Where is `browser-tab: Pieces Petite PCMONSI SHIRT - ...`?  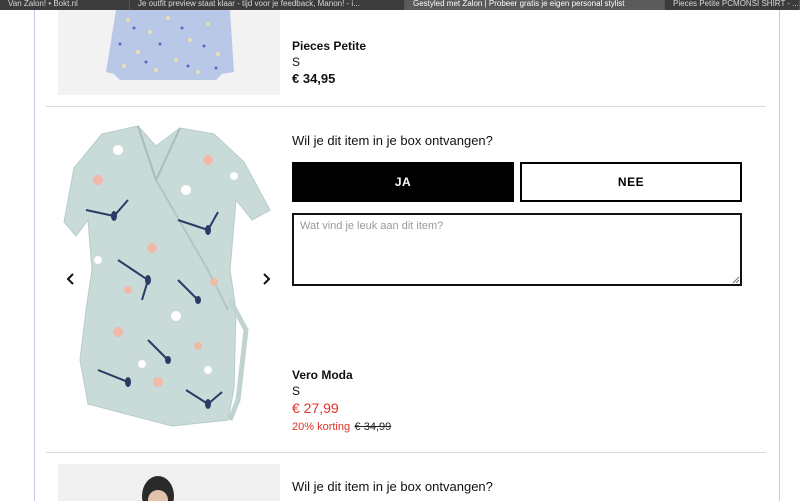 browser-tab: Pieces Petite PCMONSI SHIRT - ... is located at coordinates (732, 5).